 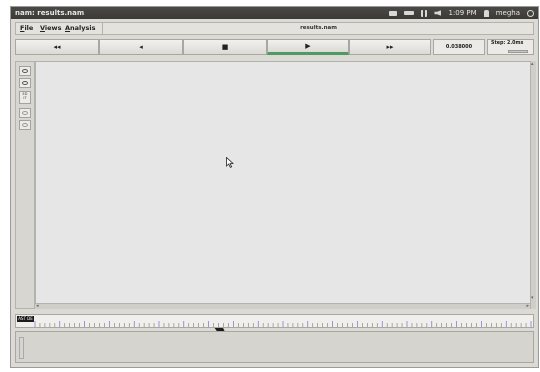 I want to click on step-control: Step: 2.0ms, so click(x=510, y=47).